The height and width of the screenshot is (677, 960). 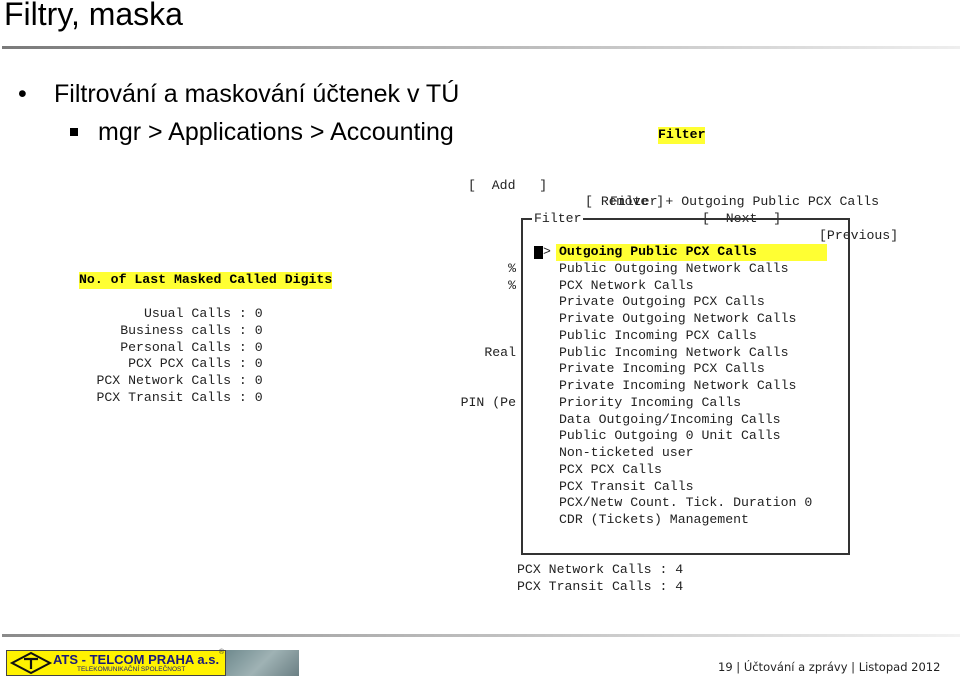 I want to click on summary-row: PCX Transit Calls : 4, so click(x=600, y=587).